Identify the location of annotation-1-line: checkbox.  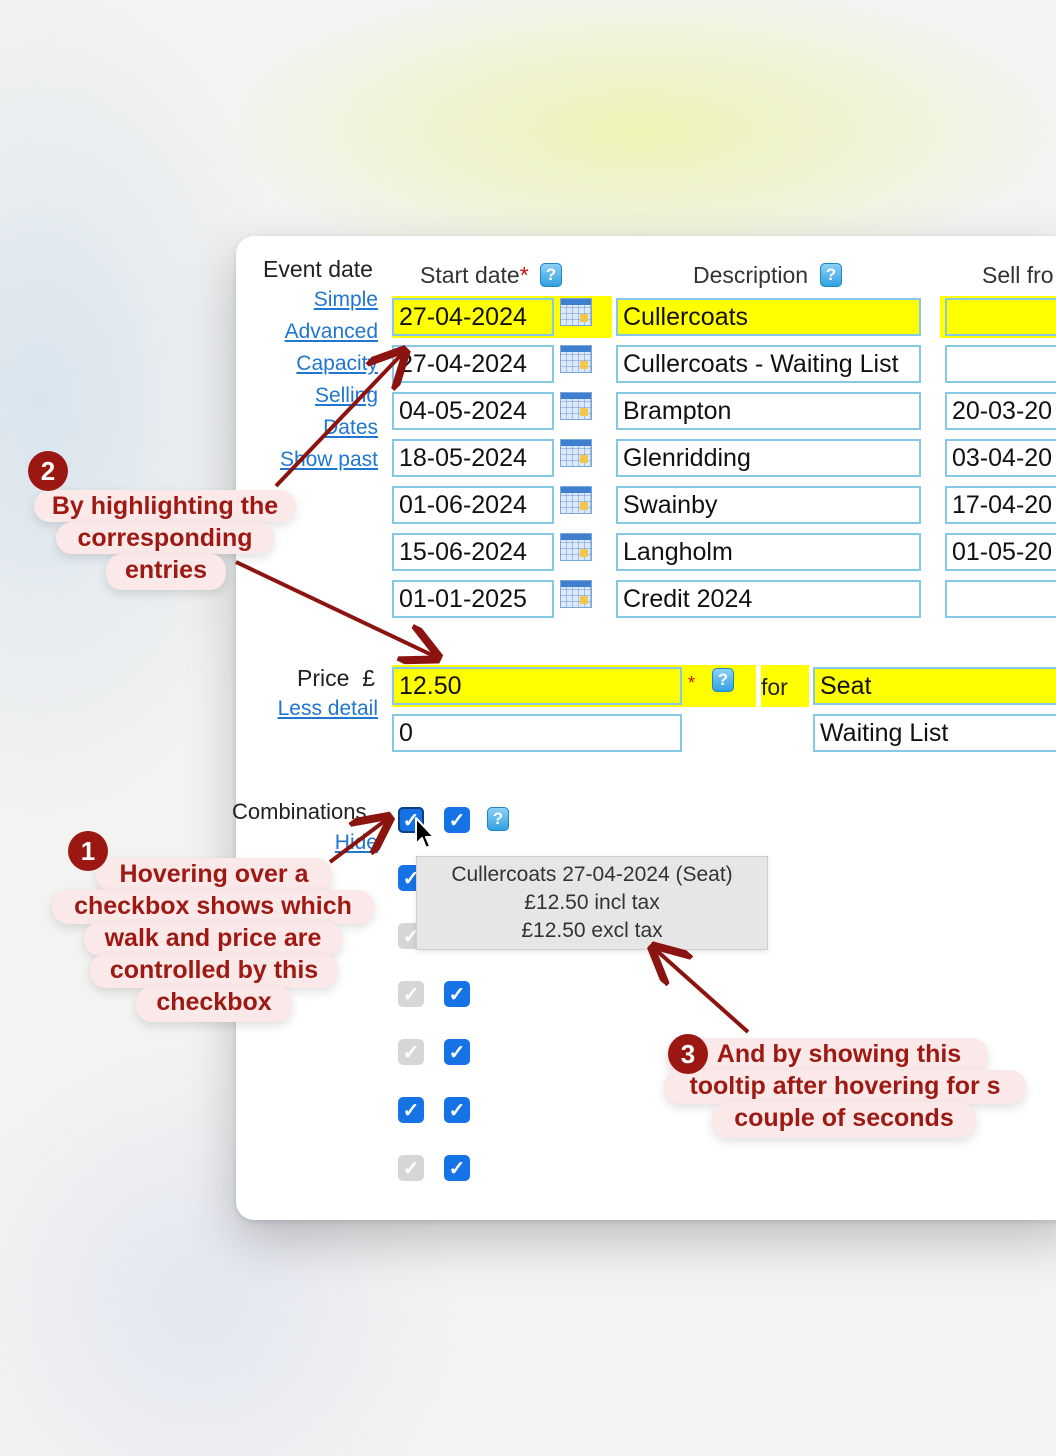
(214, 1004).